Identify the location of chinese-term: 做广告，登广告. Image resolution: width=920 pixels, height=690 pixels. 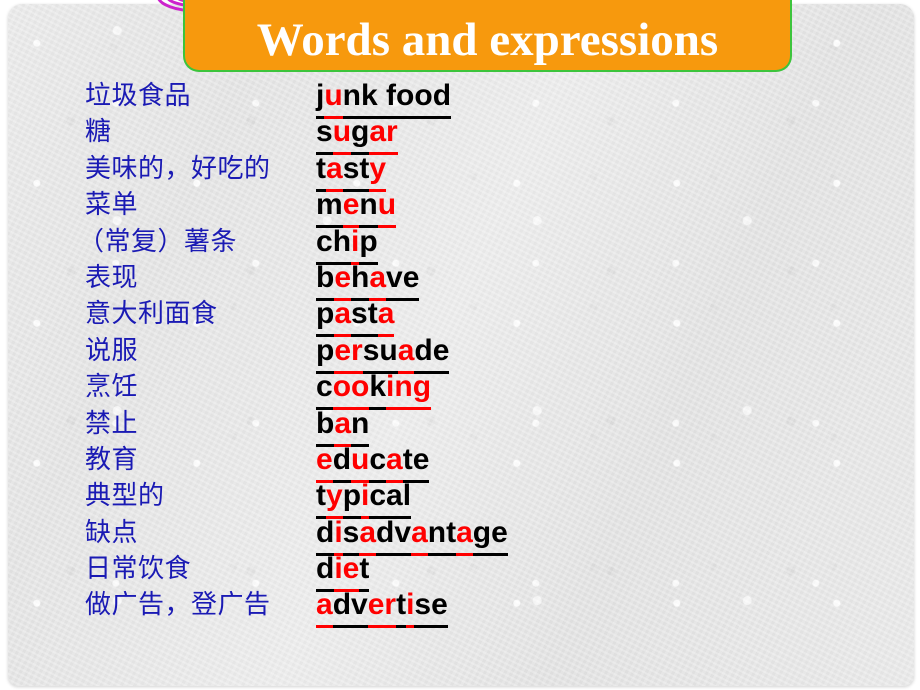
(178, 605).